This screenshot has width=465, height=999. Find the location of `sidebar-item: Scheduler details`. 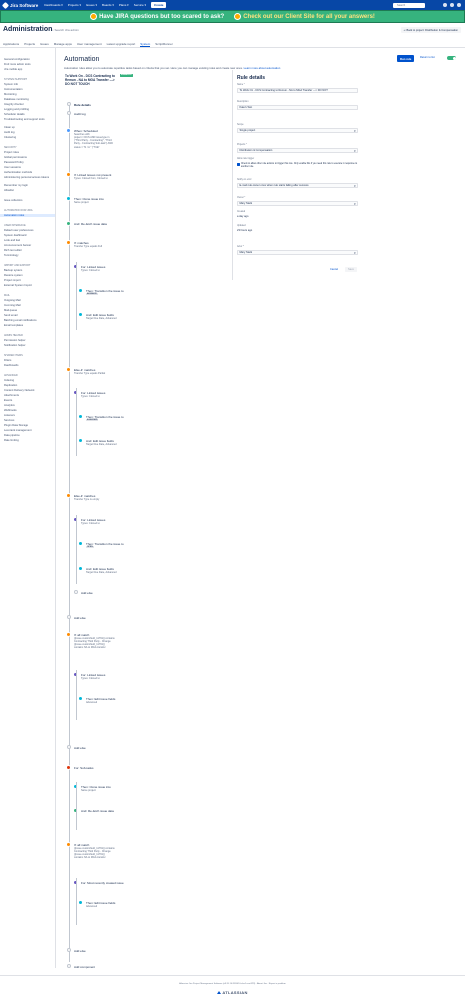

sidebar-item: Scheduler details is located at coordinates (14, 114).